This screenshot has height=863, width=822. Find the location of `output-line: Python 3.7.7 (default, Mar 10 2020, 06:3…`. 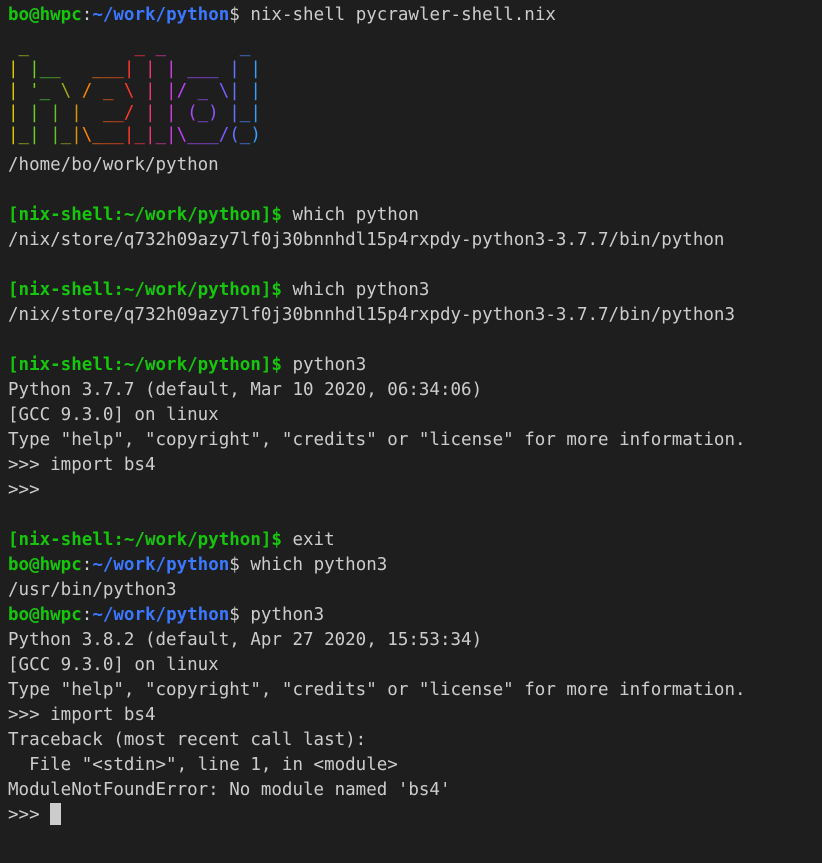

output-line: Python 3.7.7 (default, Mar 10 2020, 06:3… is located at coordinates (245, 390).